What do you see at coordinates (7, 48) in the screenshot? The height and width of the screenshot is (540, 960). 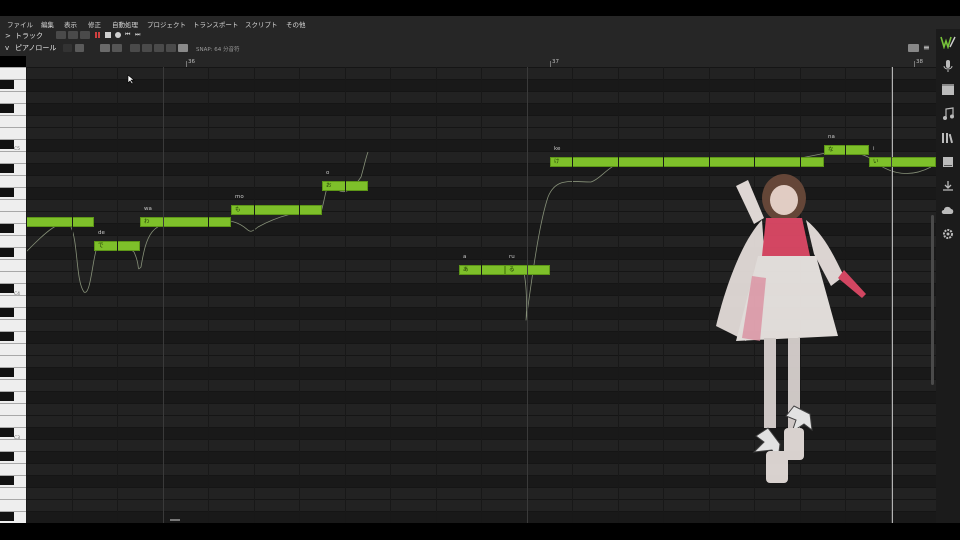 I see `chevron-down-icon: v` at bounding box center [7, 48].